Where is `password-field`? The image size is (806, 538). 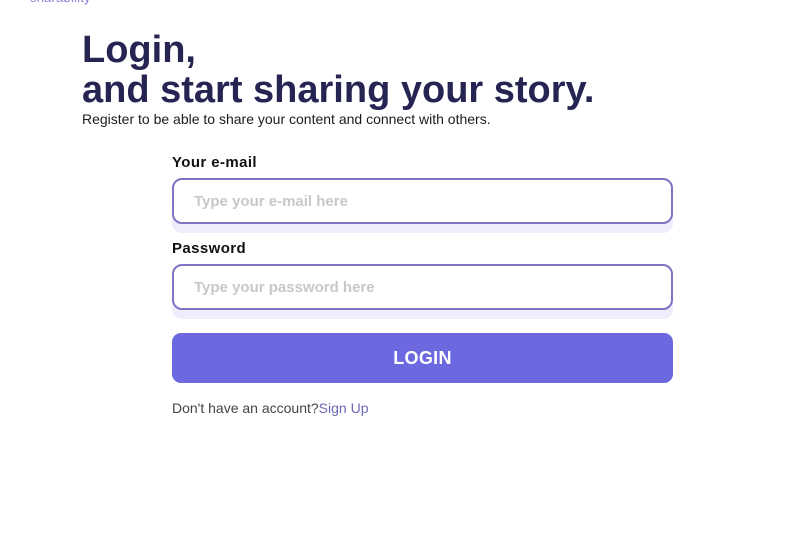 password-field is located at coordinates (422, 287).